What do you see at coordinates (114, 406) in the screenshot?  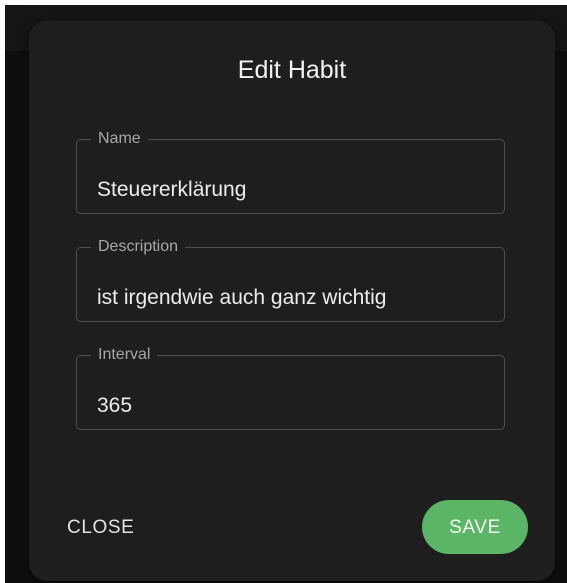 I see `interval-field-value: 365` at bounding box center [114, 406].